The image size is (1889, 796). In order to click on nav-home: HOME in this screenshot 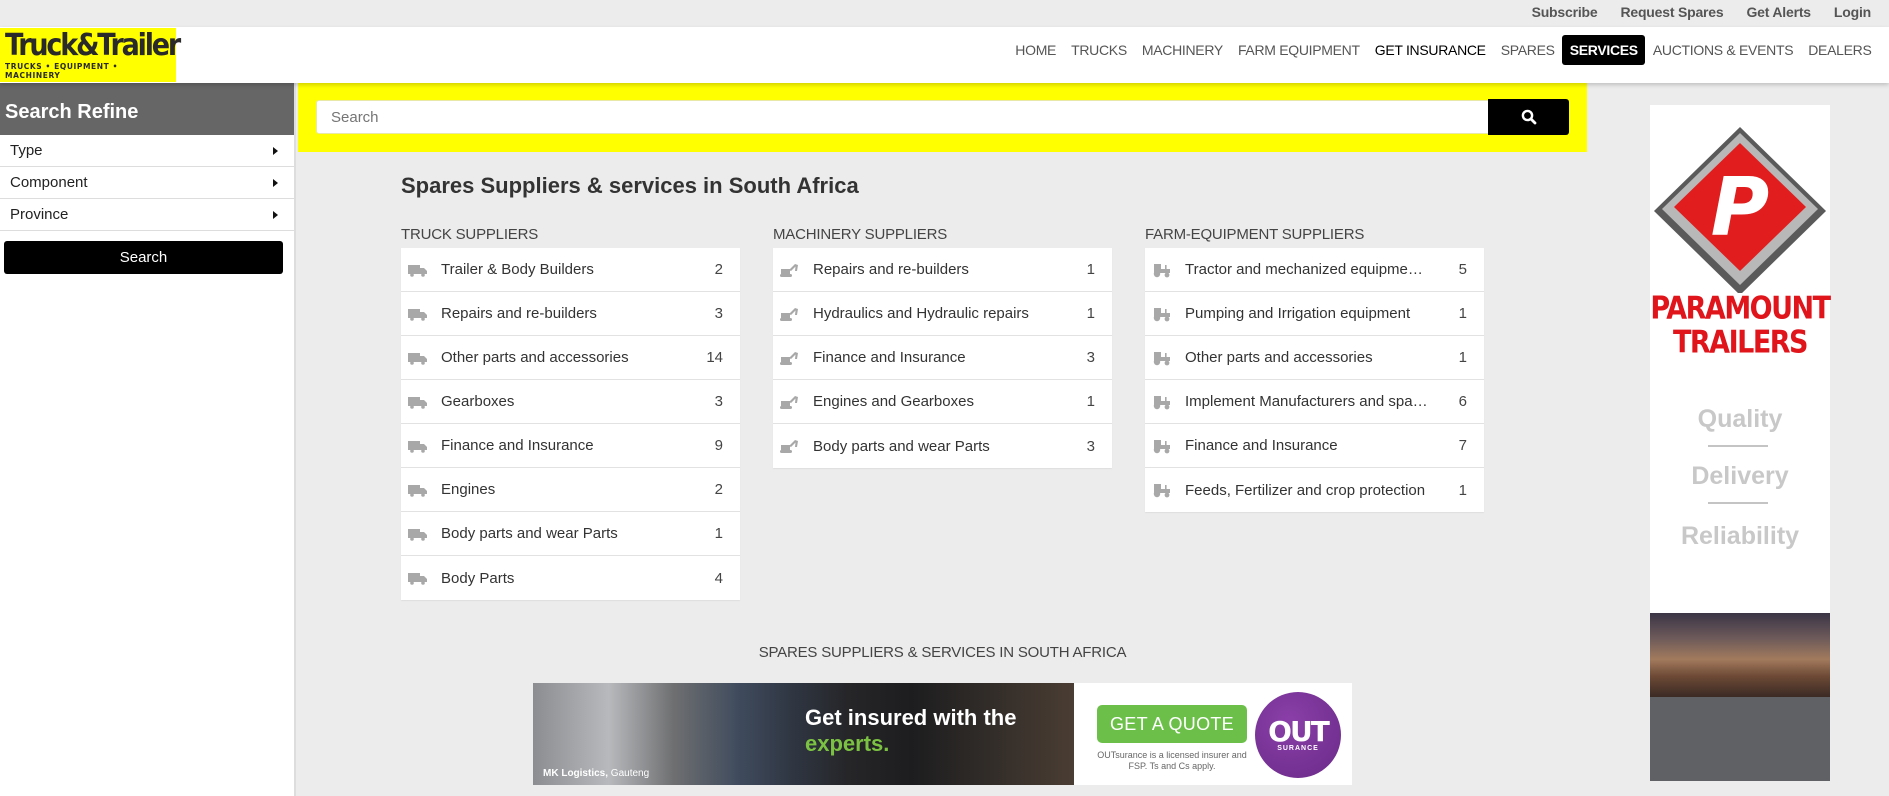, I will do `click(1036, 50)`.